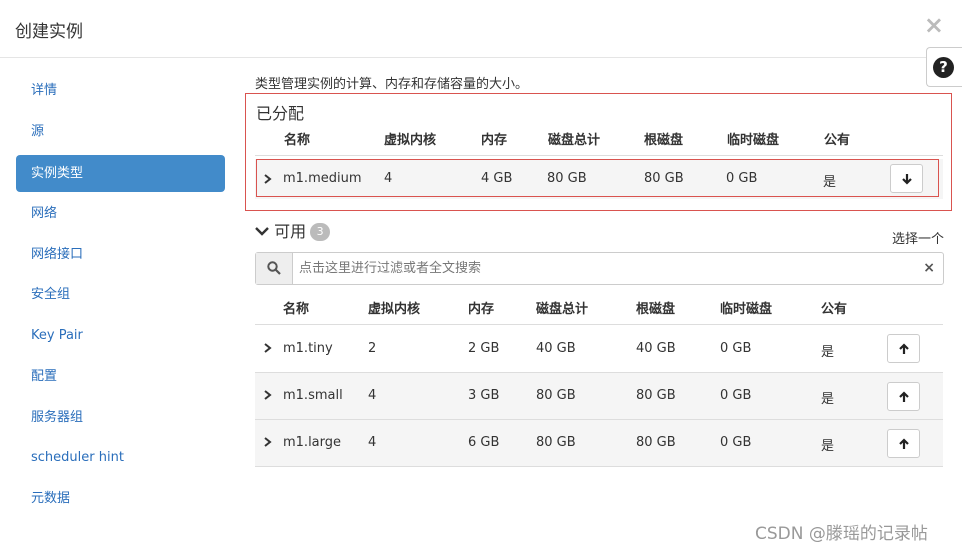 The image size is (962, 549). Describe the element at coordinates (120, 376) in the screenshot. I see `sidebar-item-configuration: 配置` at that location.